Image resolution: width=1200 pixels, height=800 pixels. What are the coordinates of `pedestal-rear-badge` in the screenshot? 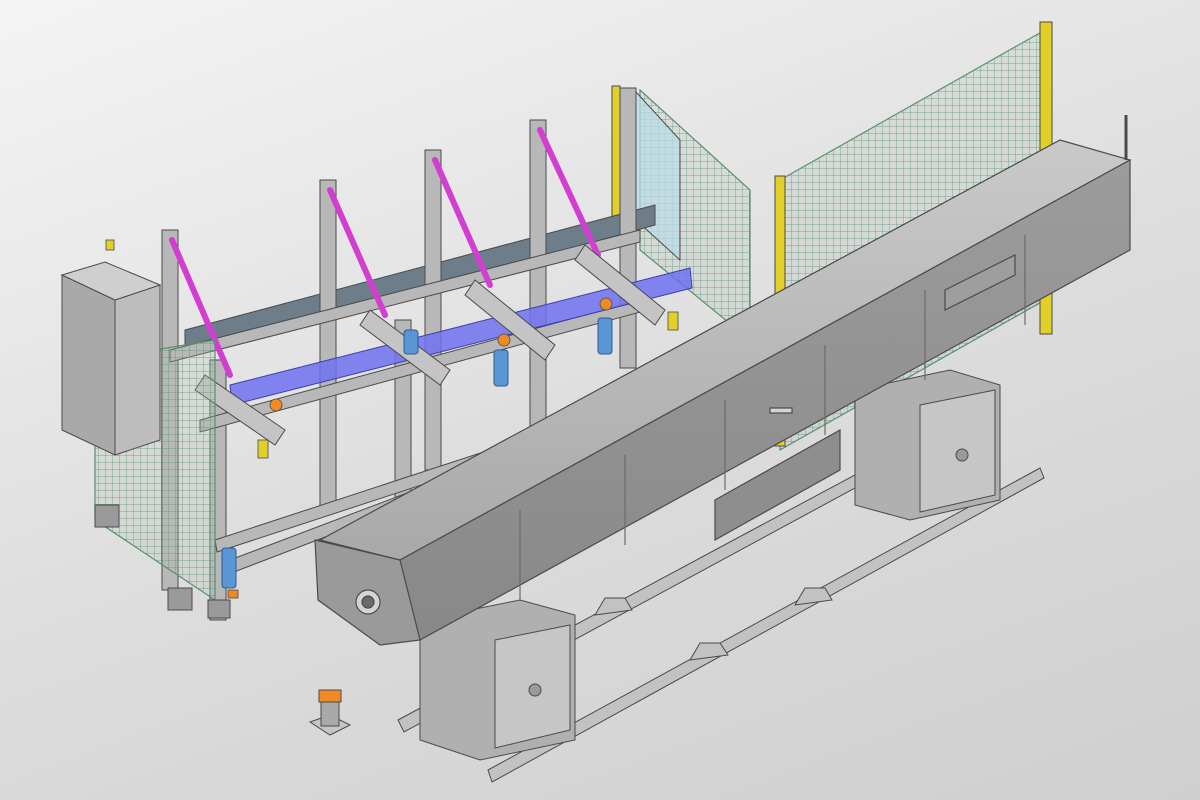 It's located at (962, 455).